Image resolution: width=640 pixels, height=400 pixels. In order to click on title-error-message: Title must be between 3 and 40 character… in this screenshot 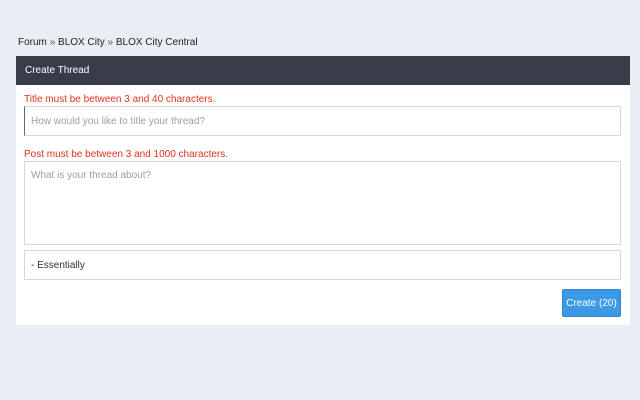, I will do `click(120, 99)`.